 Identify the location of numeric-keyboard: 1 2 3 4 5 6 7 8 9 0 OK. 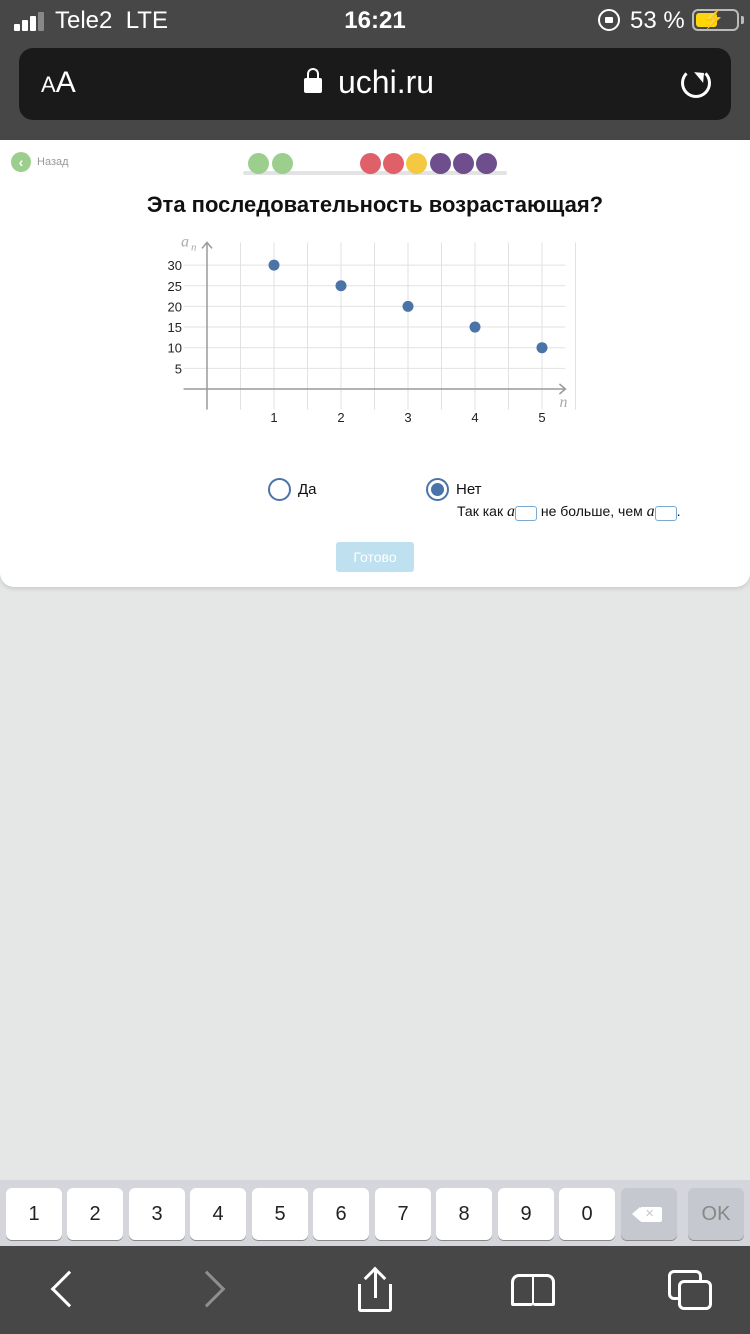
(375, 1213).